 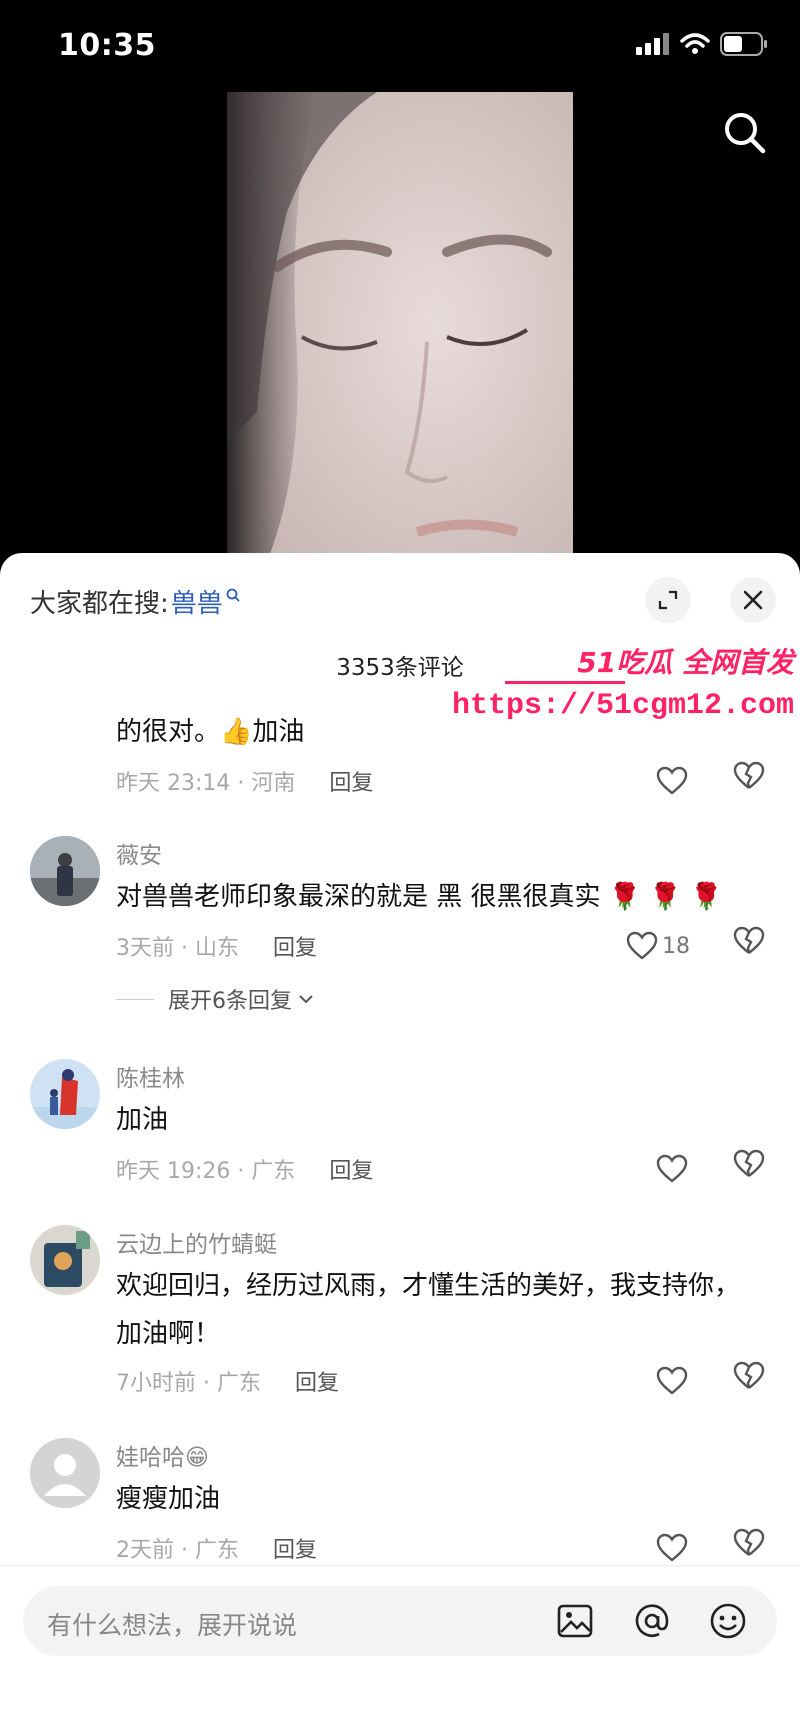 What do you see at coordinates (196, 1242) in the screenshot?
I see `comment-author: 云边上的竹蜻蜓` at bounding box center [196, 1242].